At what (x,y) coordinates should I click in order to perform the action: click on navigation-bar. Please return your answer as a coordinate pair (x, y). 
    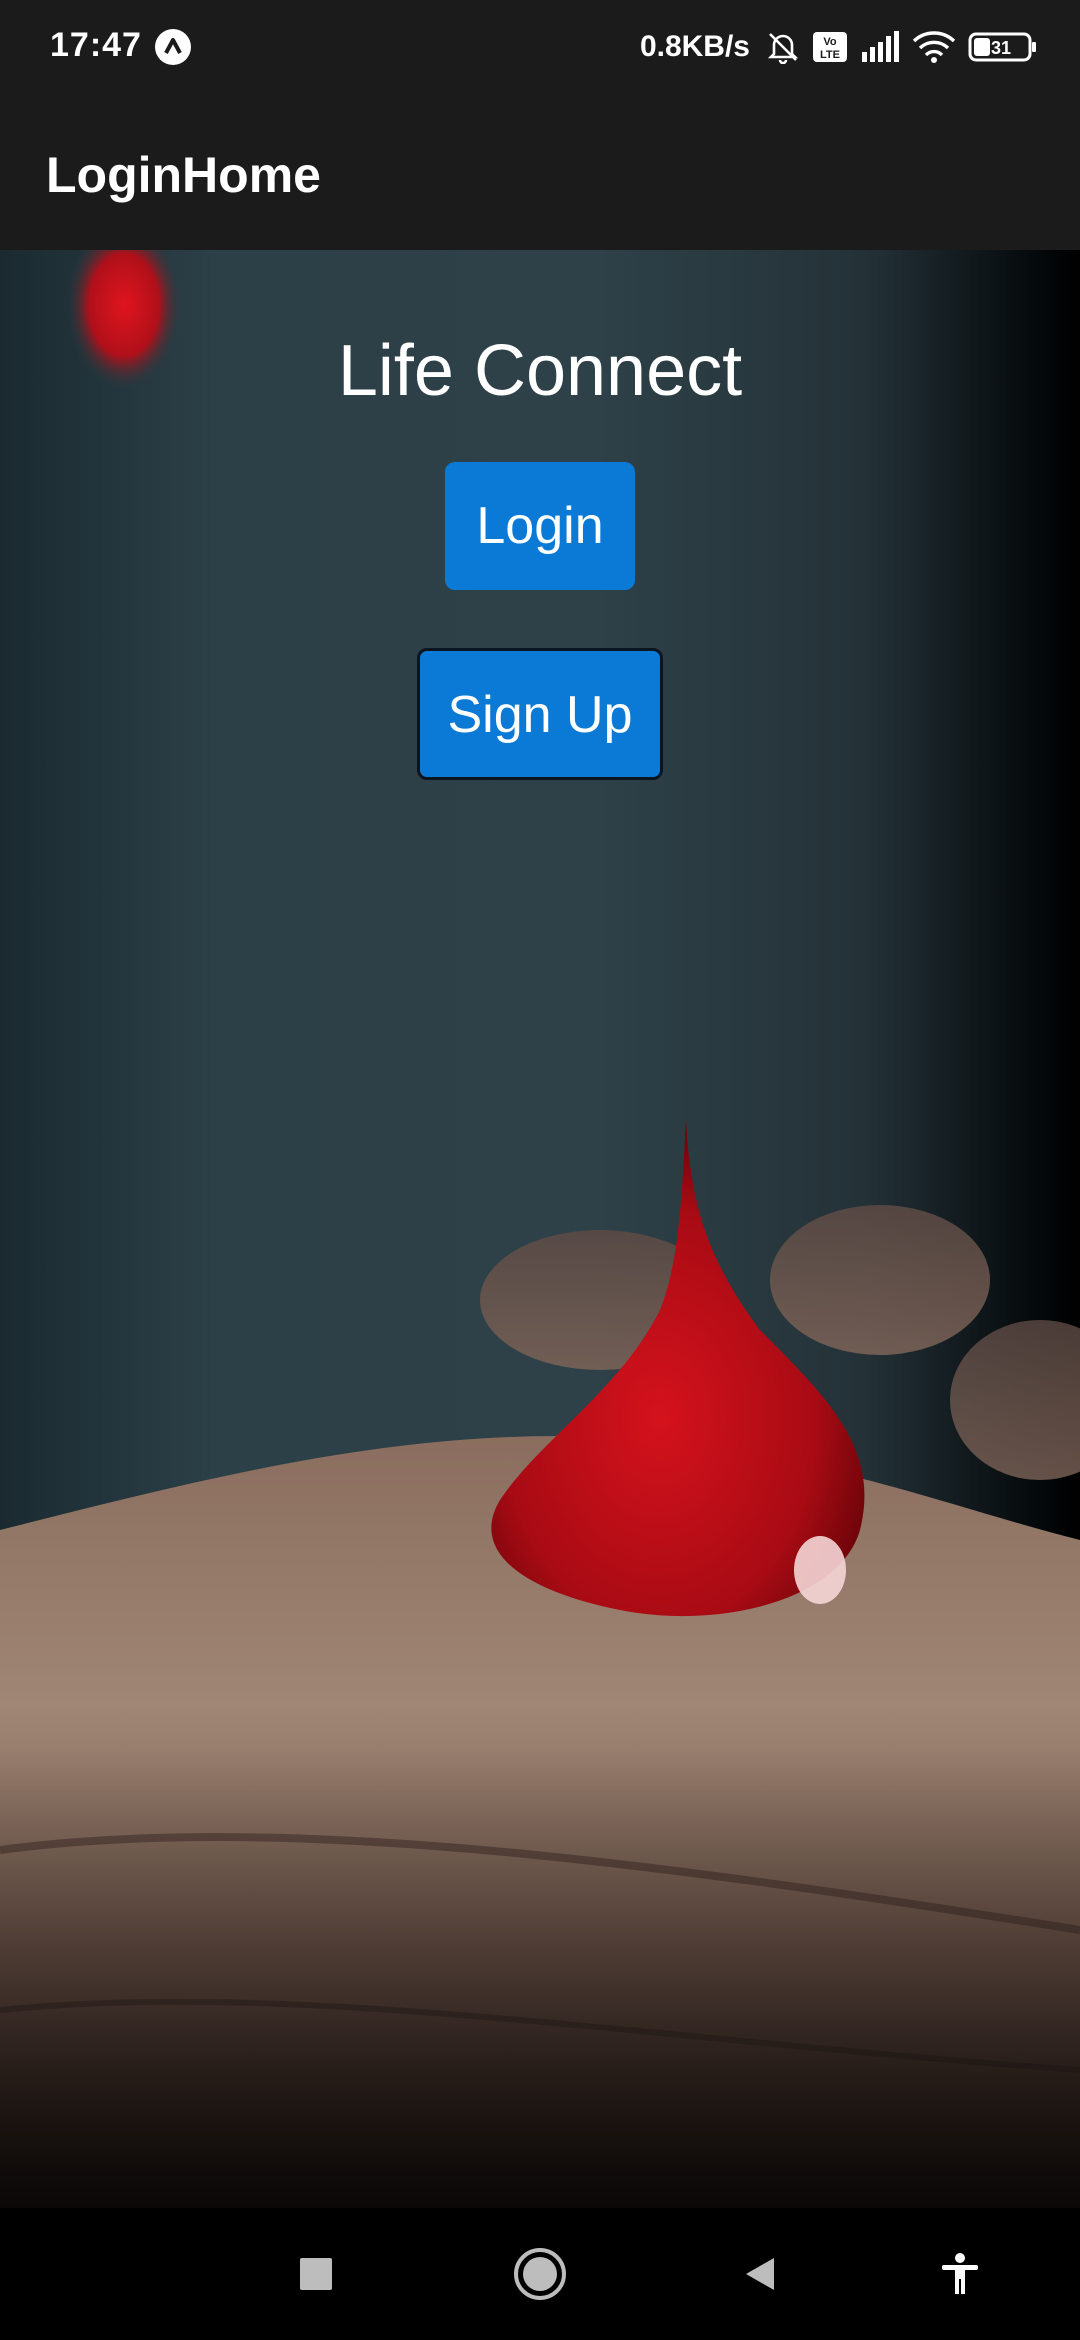
    Looking at the image, I should click on (540, 2274).